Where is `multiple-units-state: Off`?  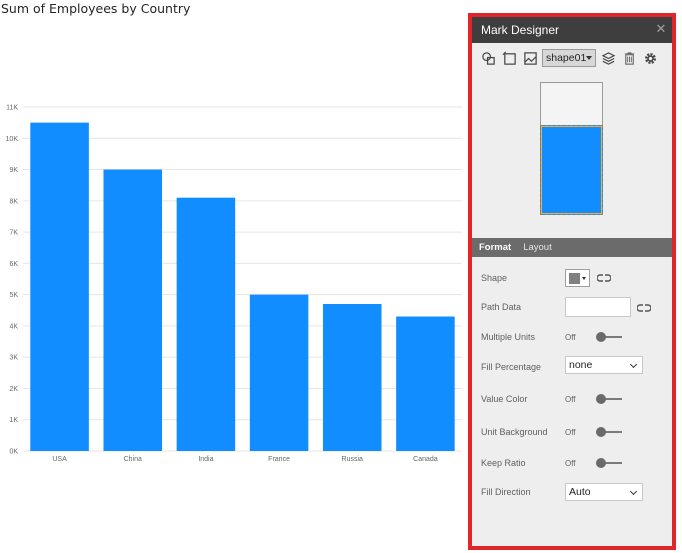
multiple-units-state: Off is located at coordinates (570, 337).